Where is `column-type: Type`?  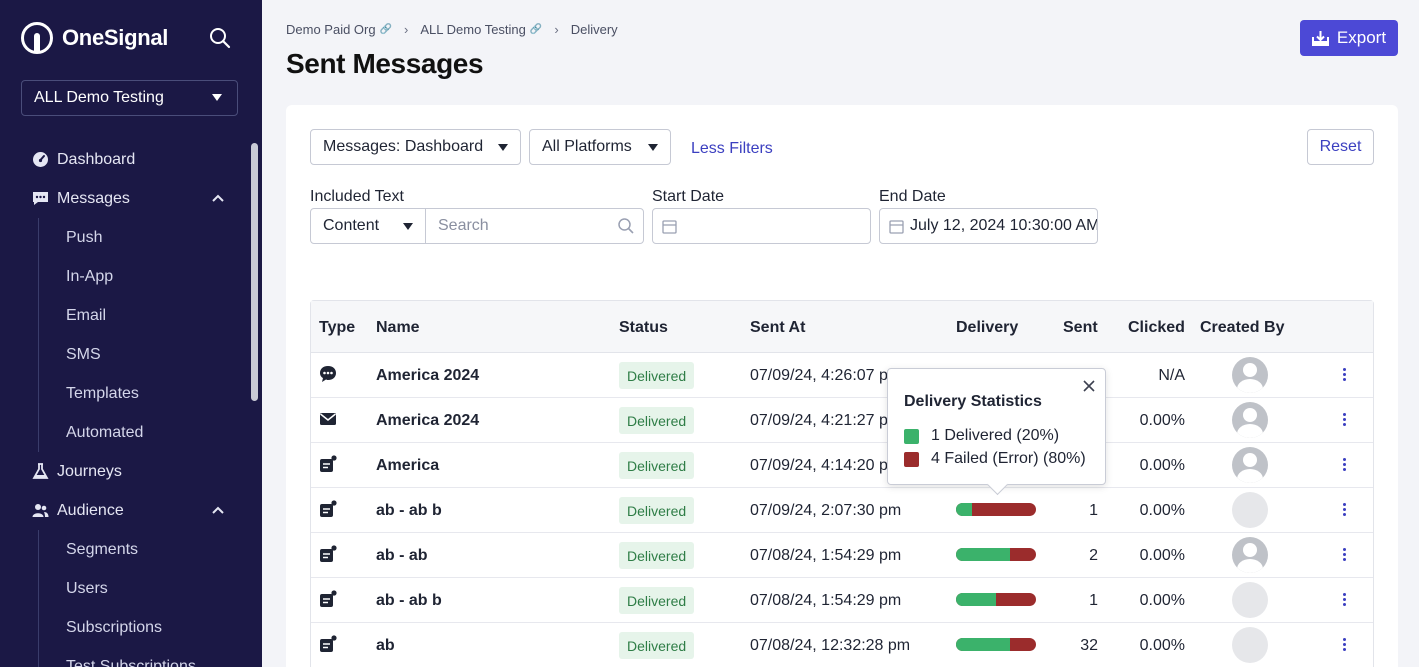
column-type: Type is located at coordinates (337, 328).